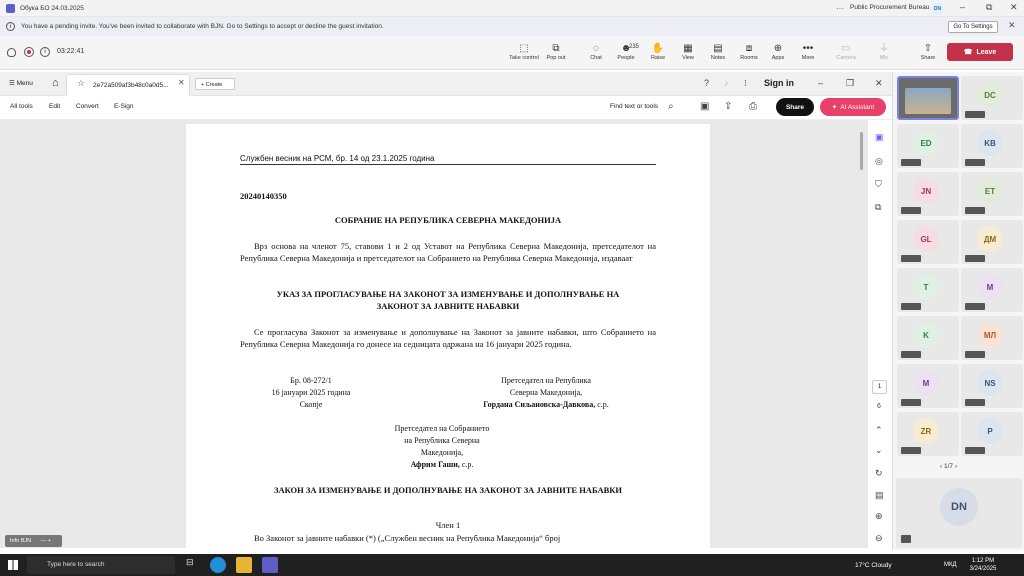  What do you see at coordinates (850, 83) in the screenshot?
I see `restore-icon: ❐` at bounding box center [850, 83].